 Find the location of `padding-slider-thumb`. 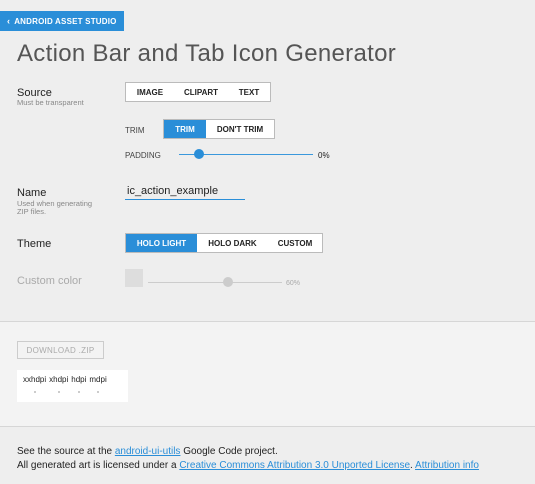

padding-slider-thumb is located at coordinates (199, 154).